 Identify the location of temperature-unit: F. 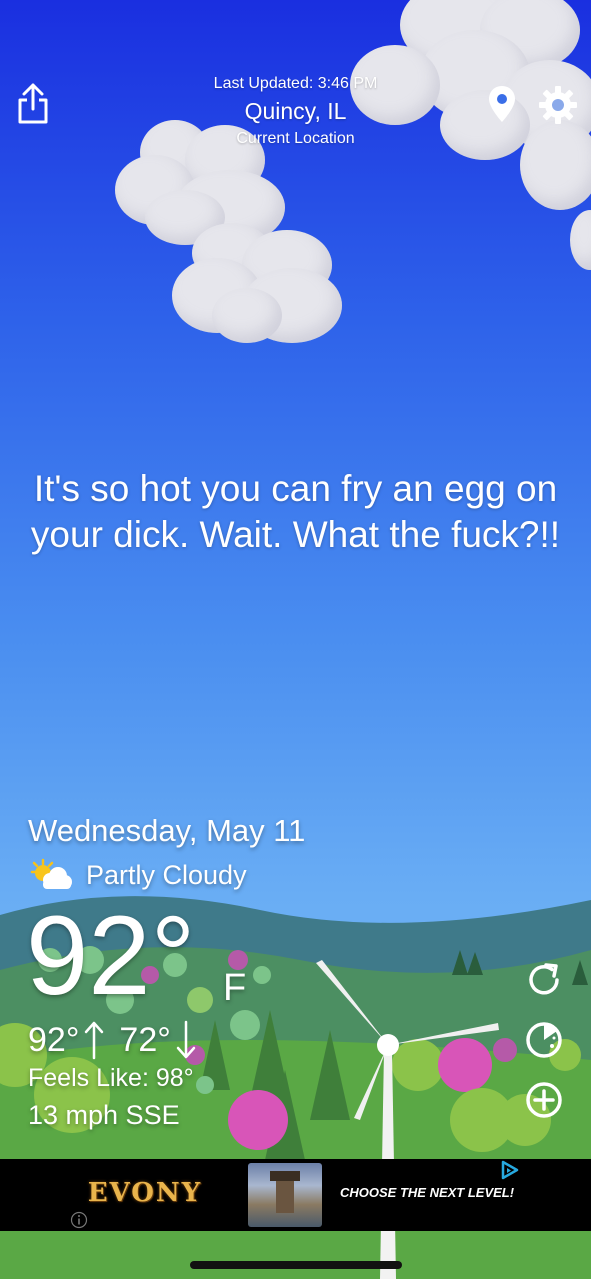
(235, 988).